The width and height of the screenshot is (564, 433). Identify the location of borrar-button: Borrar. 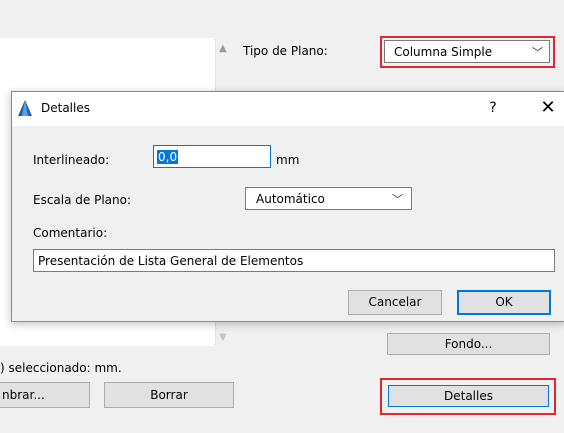
(169, 395).